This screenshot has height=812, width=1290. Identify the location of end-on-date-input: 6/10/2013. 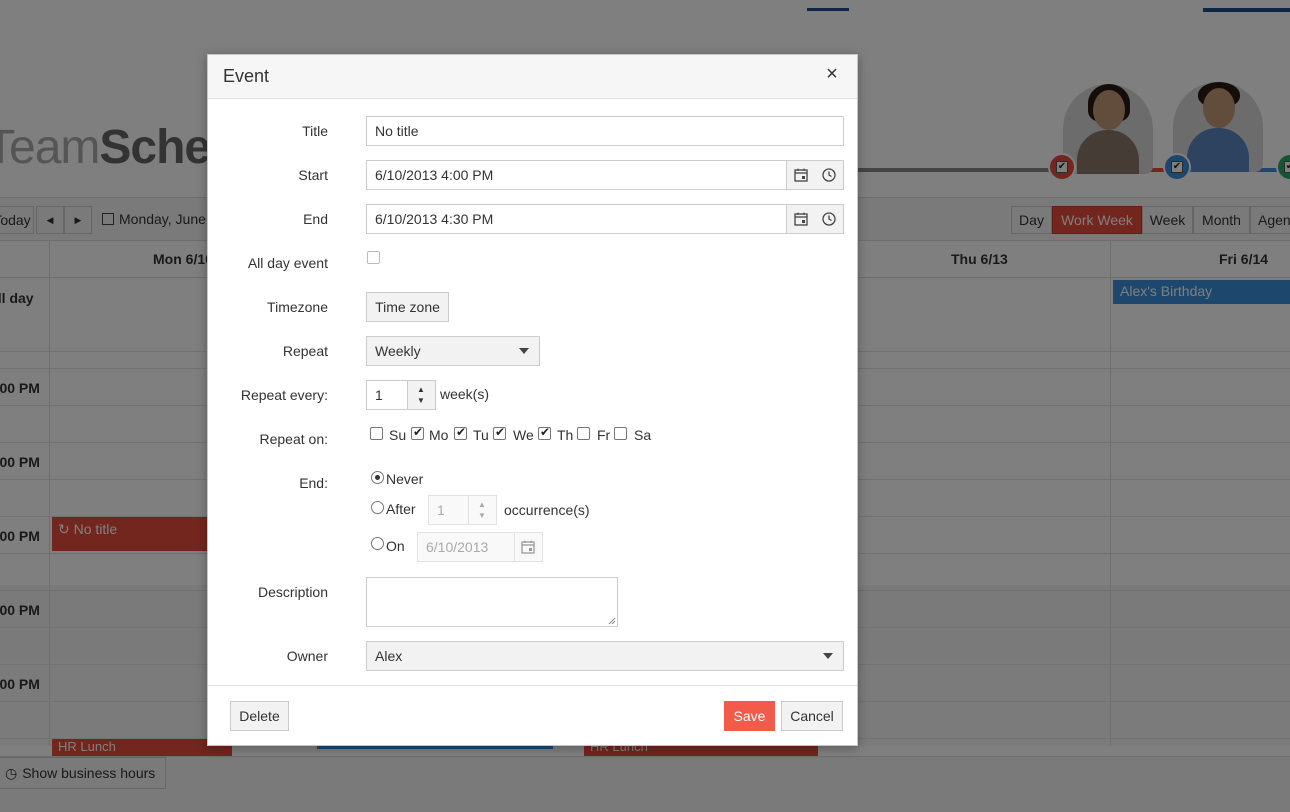
(480, 547).